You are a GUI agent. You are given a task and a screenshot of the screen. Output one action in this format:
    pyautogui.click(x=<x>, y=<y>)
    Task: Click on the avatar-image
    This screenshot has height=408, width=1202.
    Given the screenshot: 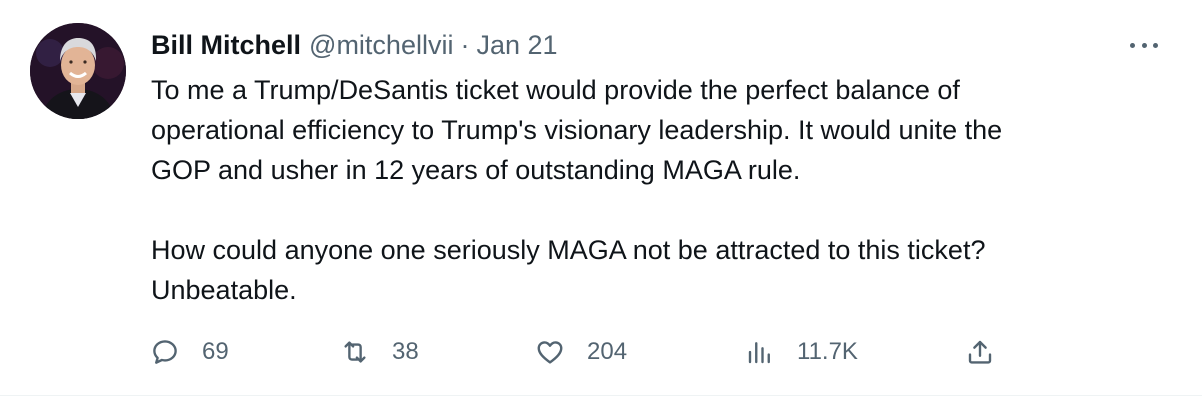 What is the action you would take?
    pyautogui.click(x=78, y=71)
    